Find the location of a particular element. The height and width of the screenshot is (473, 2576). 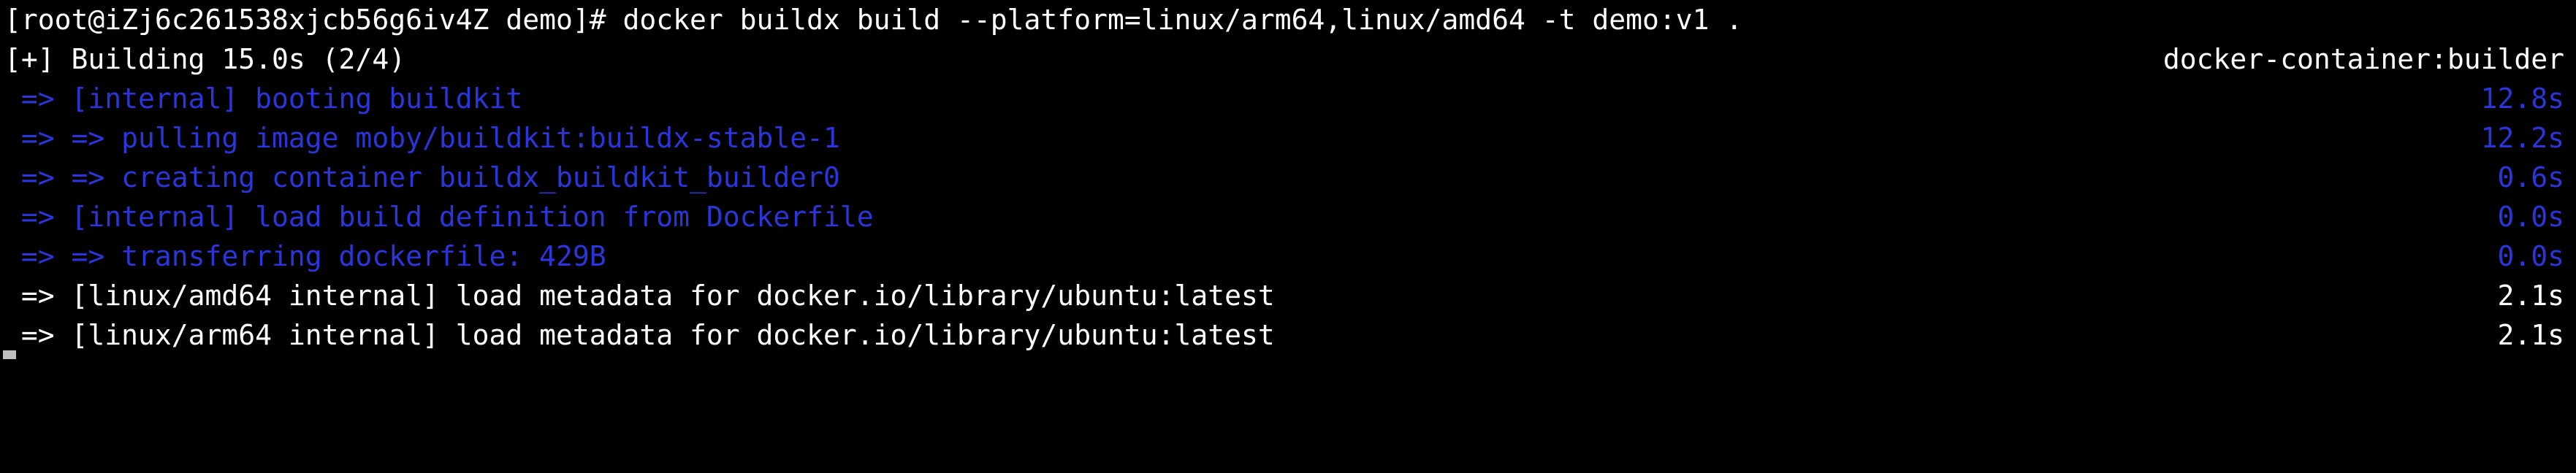

build-step-line: => [internal] booting buildkit 12.8s is located at coordinates (1284, 98).